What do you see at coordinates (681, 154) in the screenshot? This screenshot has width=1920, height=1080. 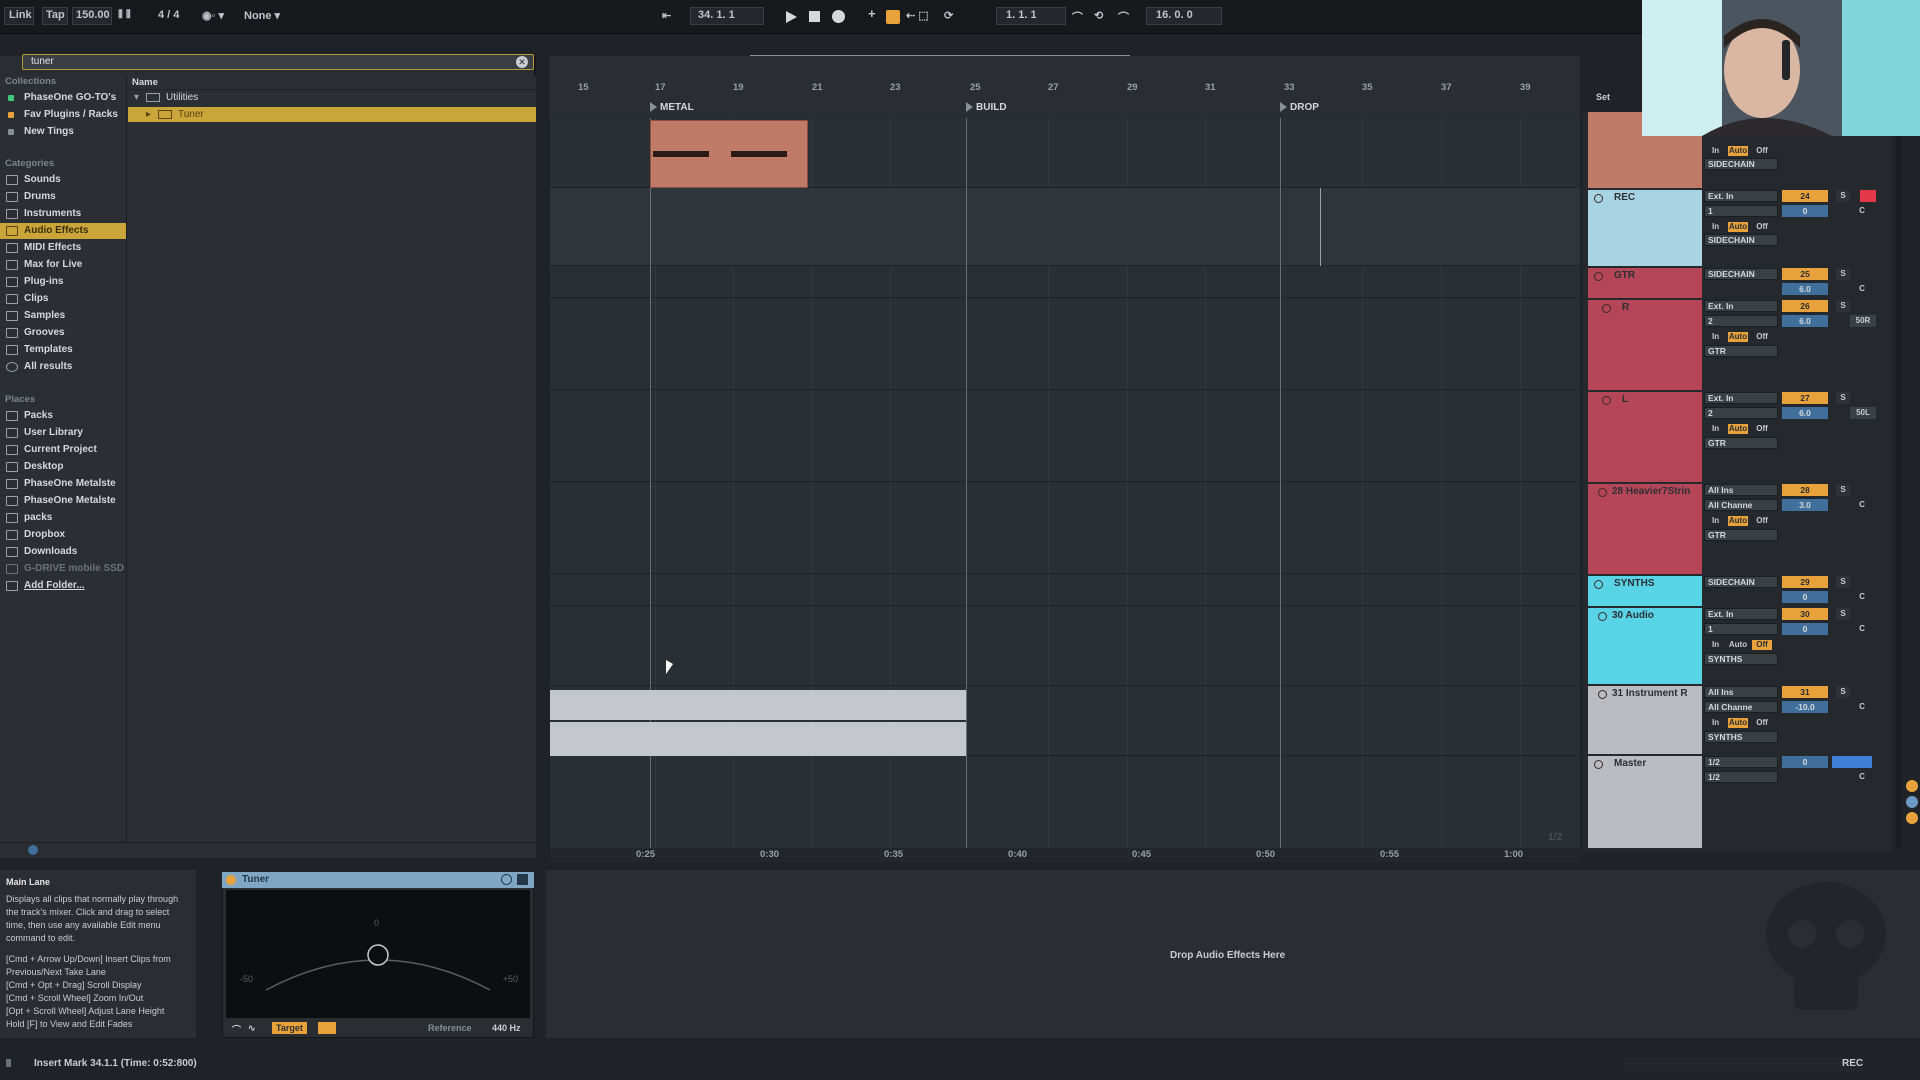 I see `midi-note` at bounding box center [681, 154].